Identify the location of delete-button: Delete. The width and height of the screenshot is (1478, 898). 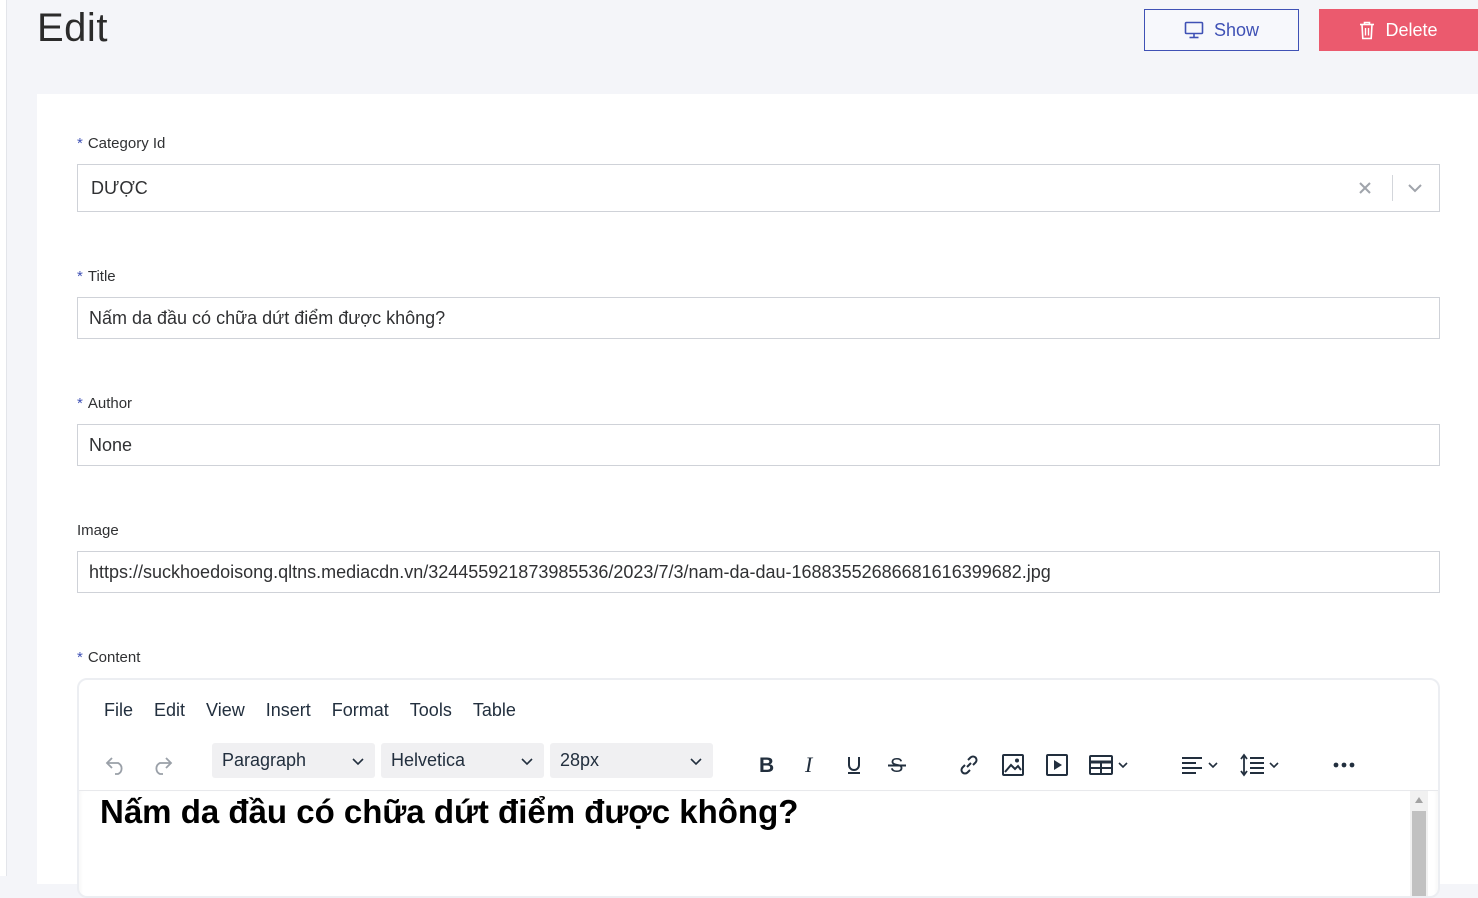
(1398, 30).